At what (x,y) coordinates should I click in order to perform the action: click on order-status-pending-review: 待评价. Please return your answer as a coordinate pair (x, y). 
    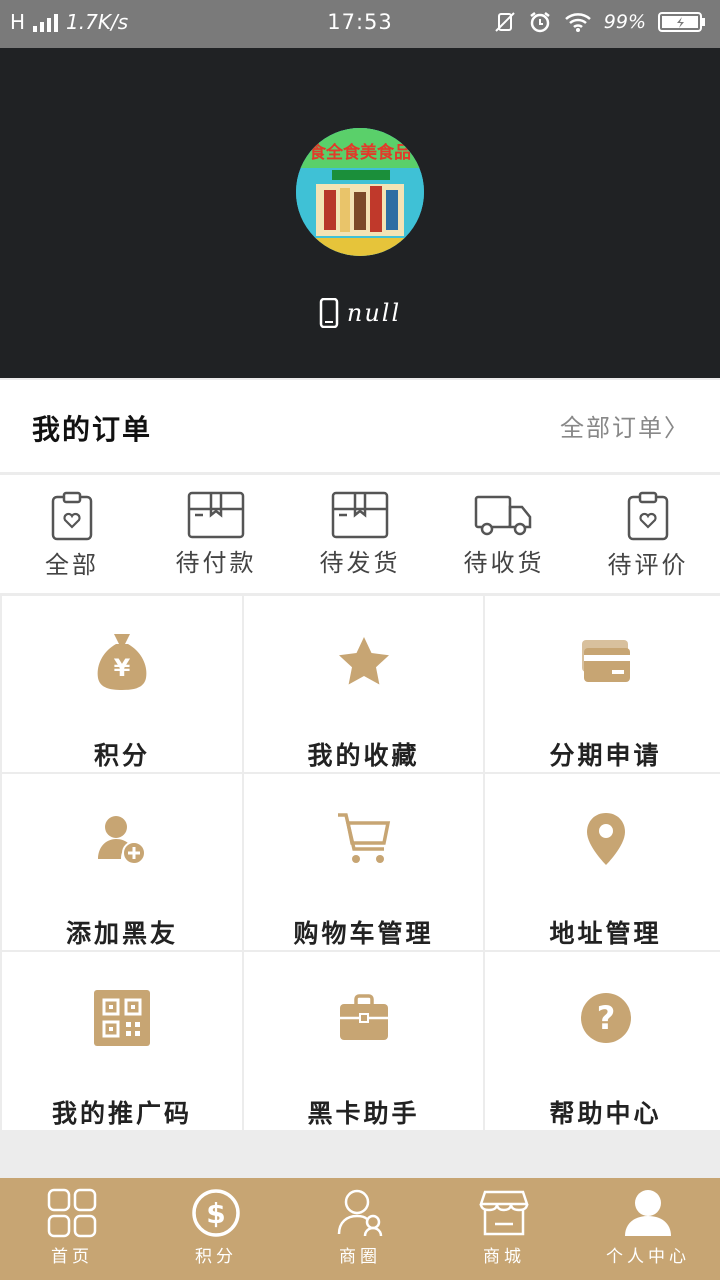
    Looking at the image, I should click on (648, 534).